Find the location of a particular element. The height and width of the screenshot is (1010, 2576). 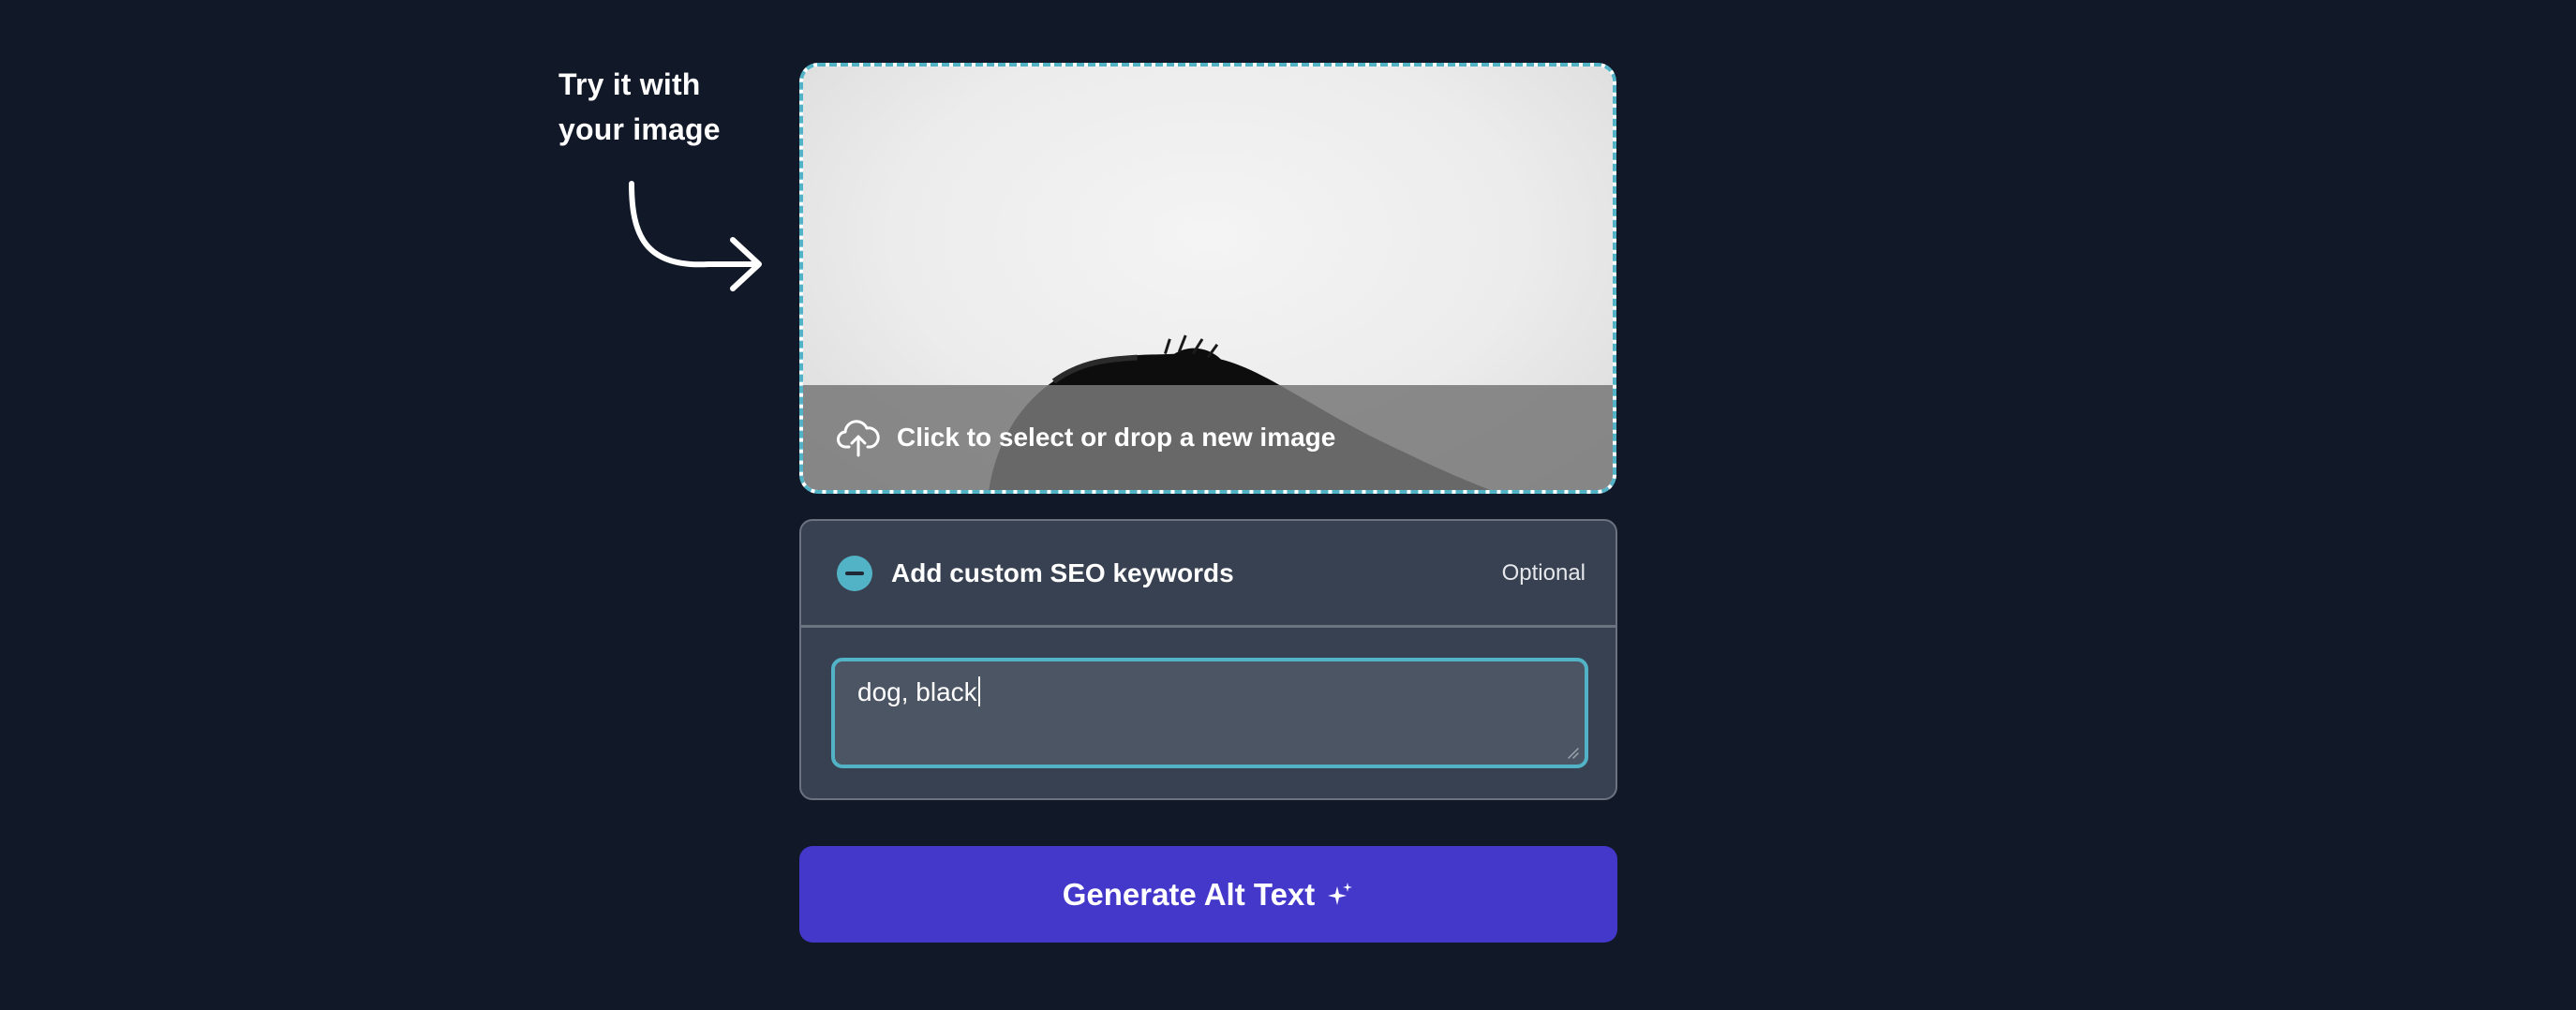

seo-keywords-input: dog, black is located at coordinates (1209, 713).